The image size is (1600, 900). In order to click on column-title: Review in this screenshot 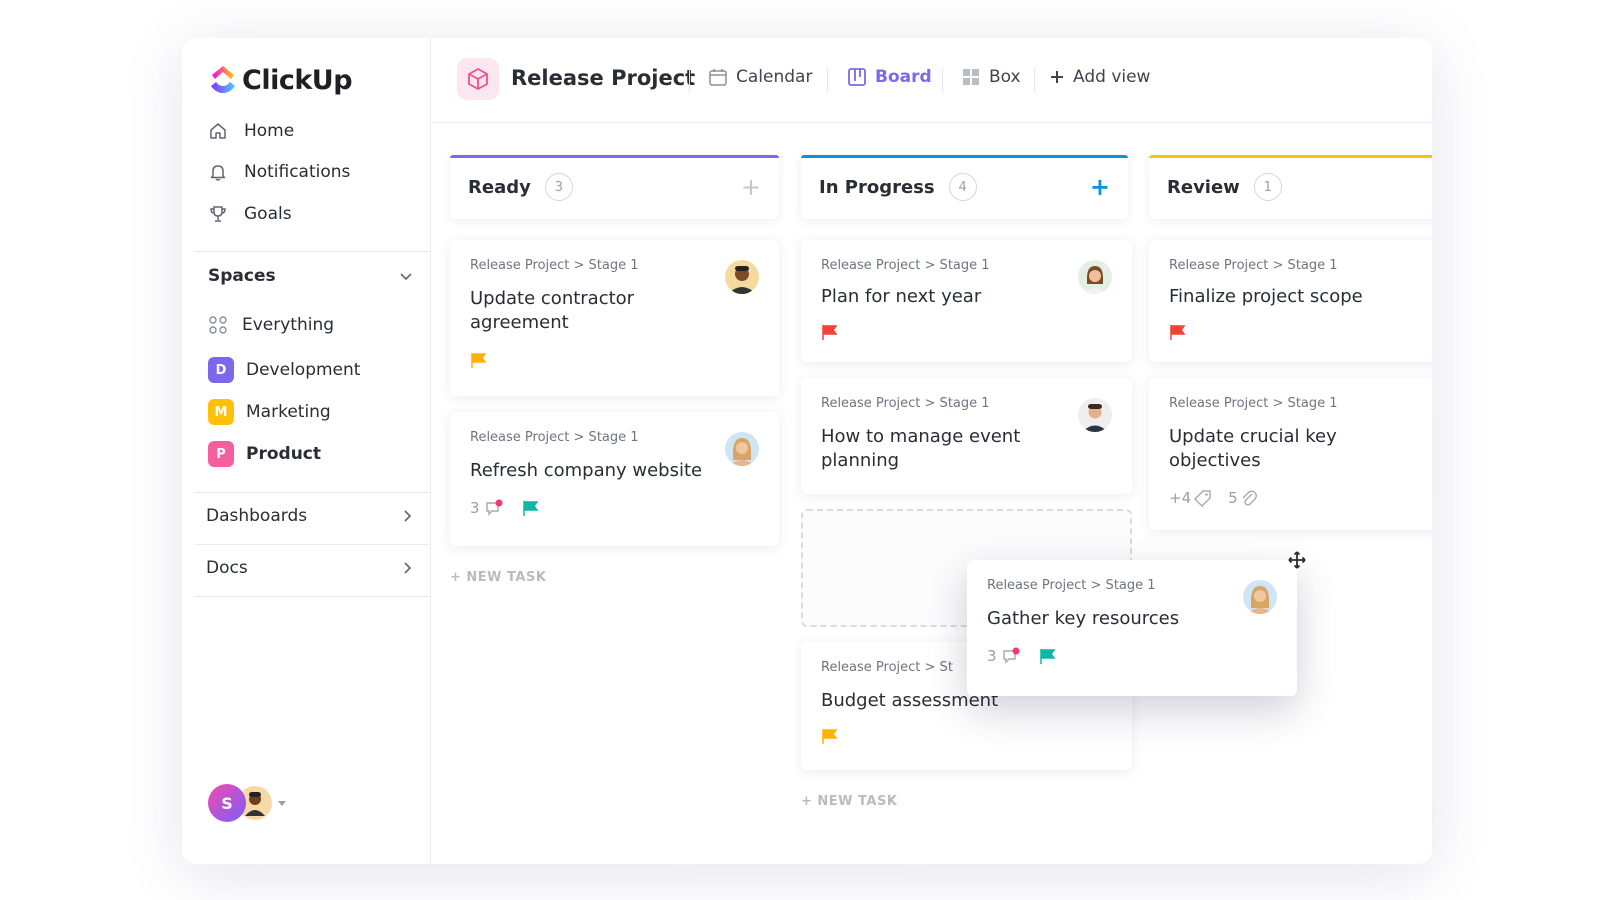, I will do `click(1203, 187)`.